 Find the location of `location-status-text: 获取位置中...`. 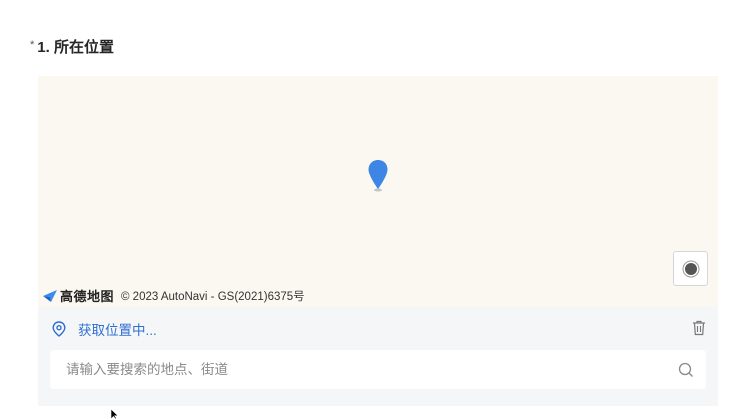

location-status-text: 获取位置中... is located at coordinates (117, 330).